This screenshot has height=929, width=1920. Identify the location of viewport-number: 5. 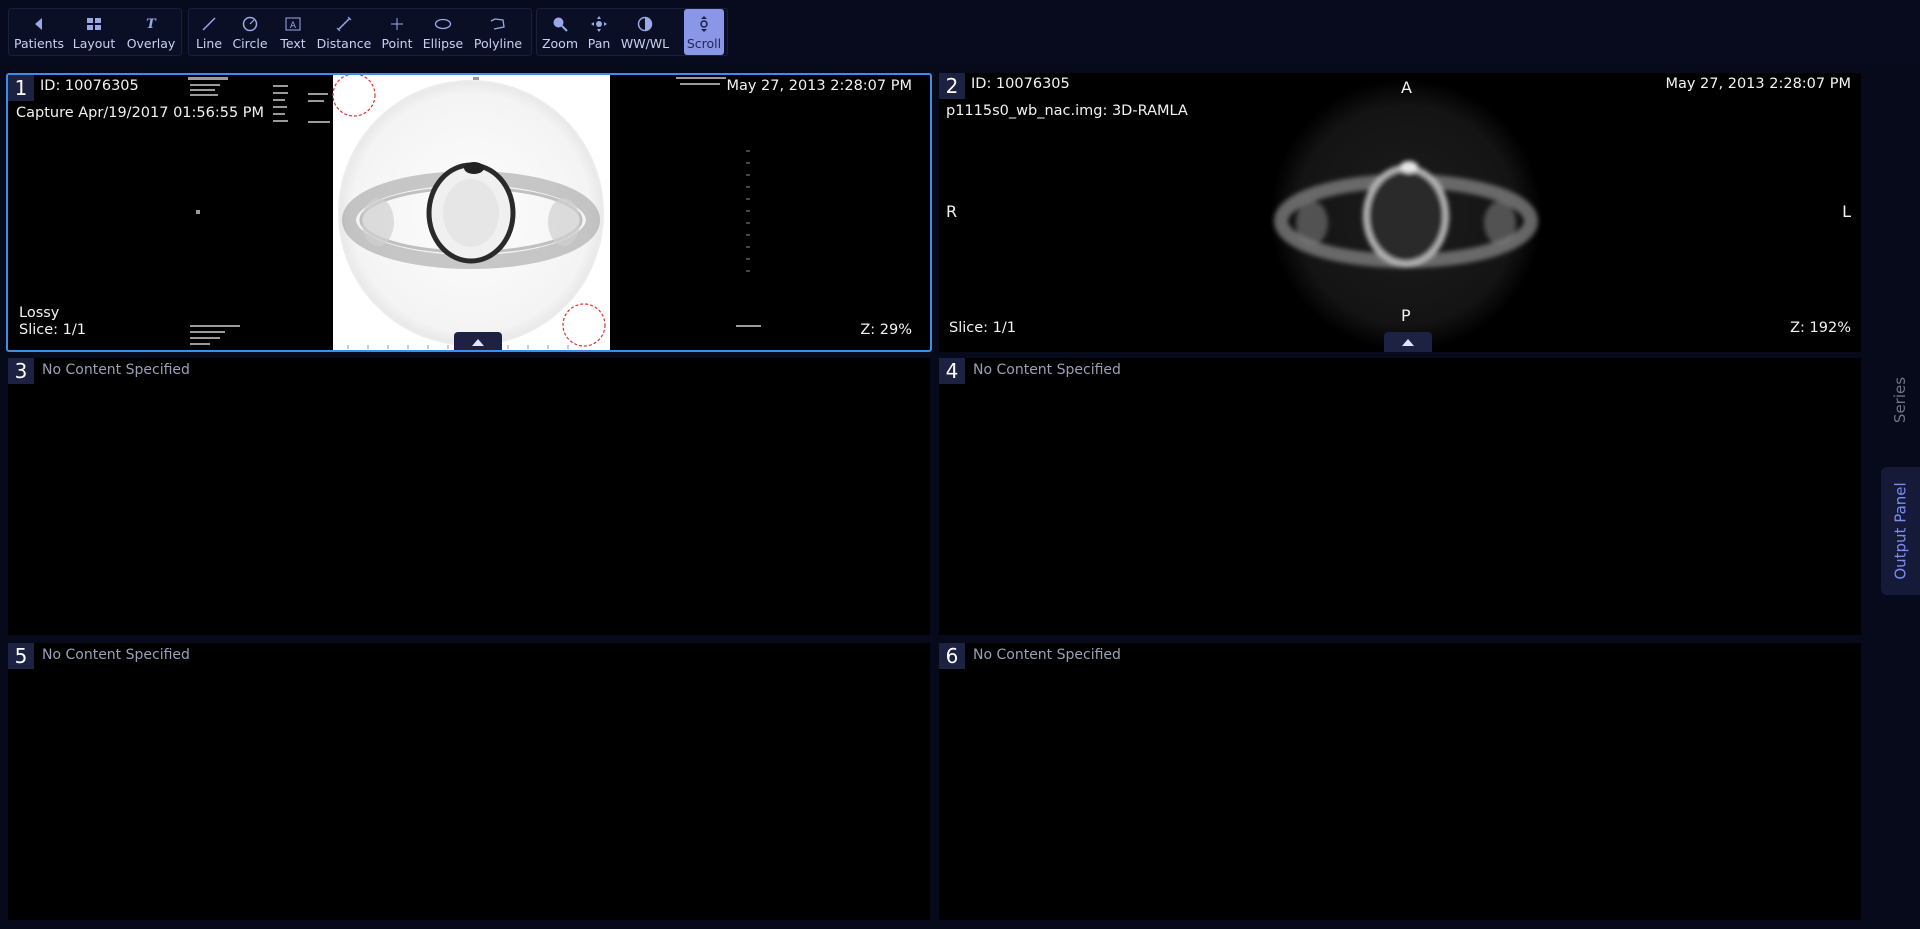
(21, 656).